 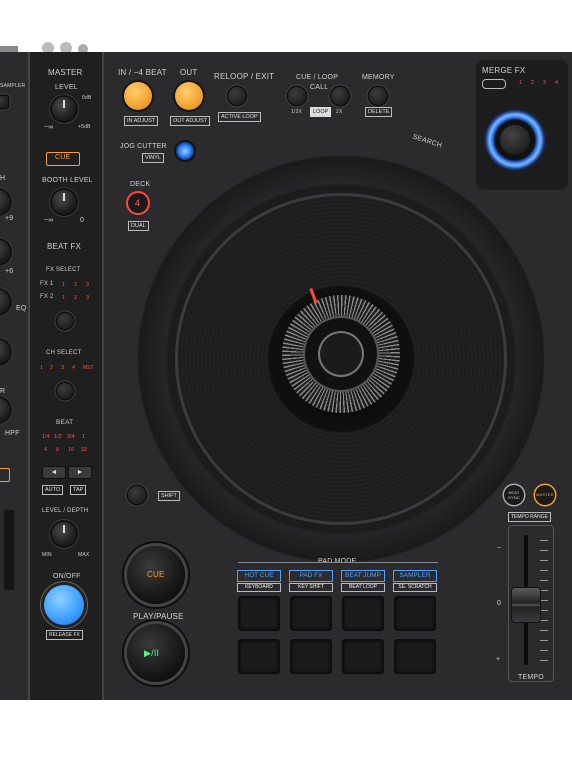 What do you see at coordinates (499, 548) in the screenshot?
I see `tempo-minus-label: −` at bounding box center [499, 548].